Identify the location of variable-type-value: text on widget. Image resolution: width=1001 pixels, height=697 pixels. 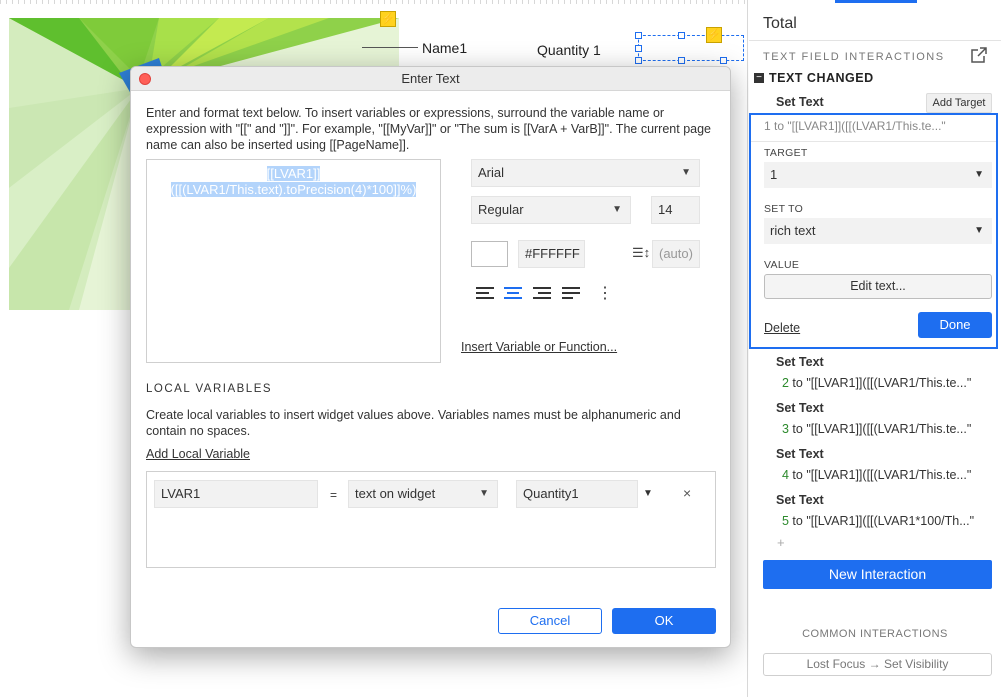
(395, 493).